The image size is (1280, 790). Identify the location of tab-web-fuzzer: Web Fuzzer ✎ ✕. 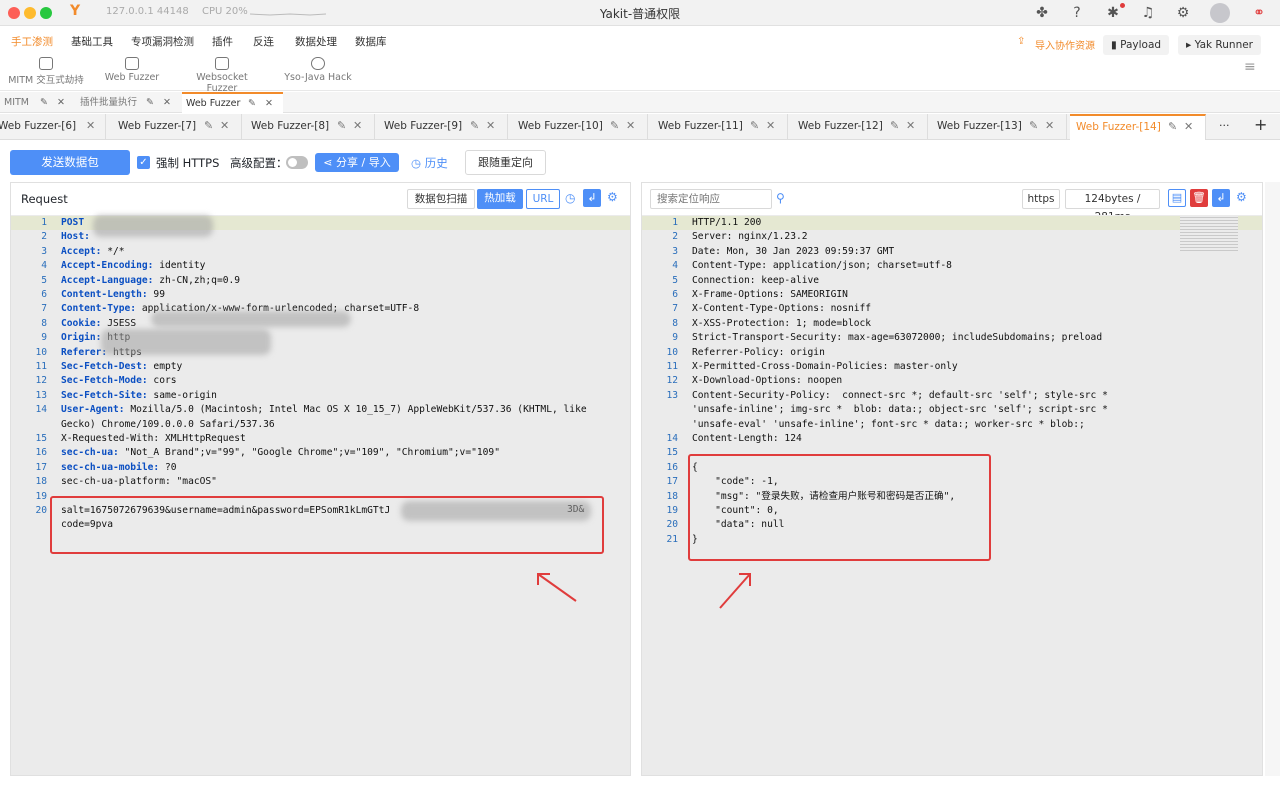
(232, 102).